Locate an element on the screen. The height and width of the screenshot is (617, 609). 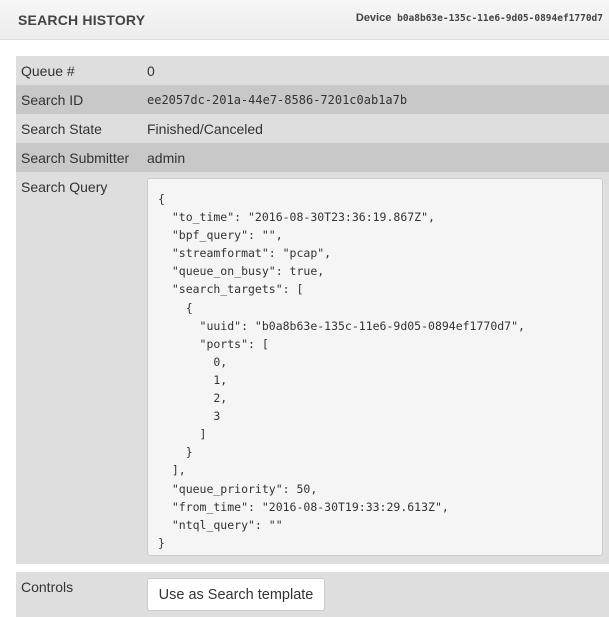
search-submitter-value: admin is located at coordinates (166, 158).